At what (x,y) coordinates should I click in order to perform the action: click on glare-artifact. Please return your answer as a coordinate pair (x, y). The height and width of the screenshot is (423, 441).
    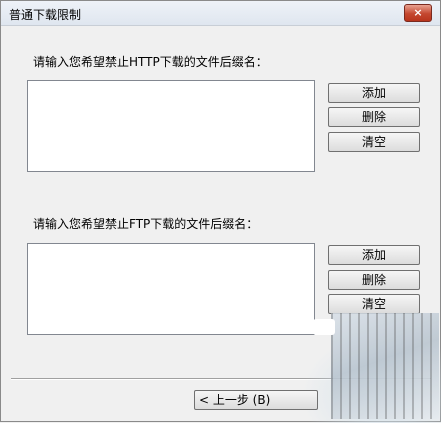
    Looking at the image, I should click on (324, 327).